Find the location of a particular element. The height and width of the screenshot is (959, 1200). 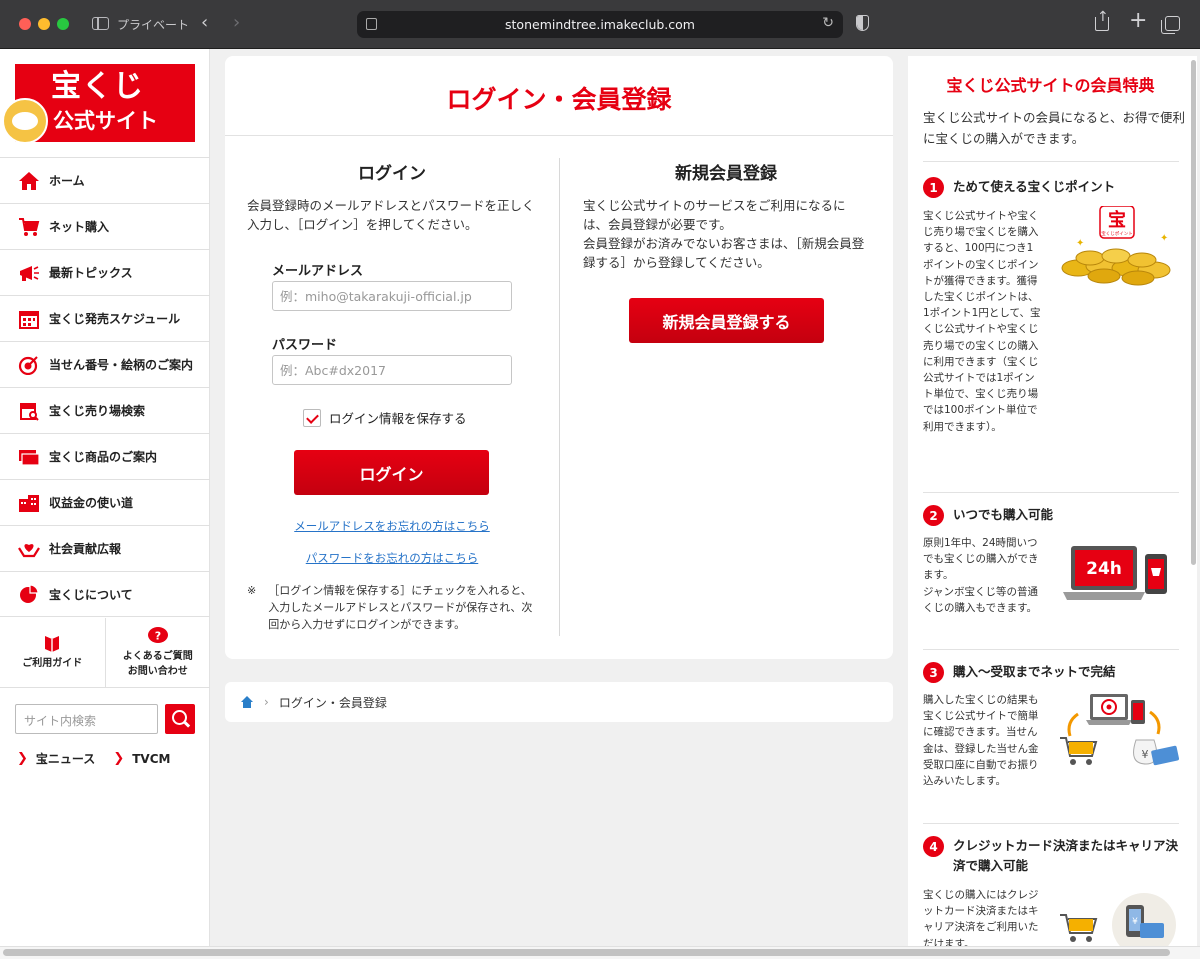

benefit-3-heading: 3 購入〜受取までネットで完結 is located at coordinates (1053, 672).